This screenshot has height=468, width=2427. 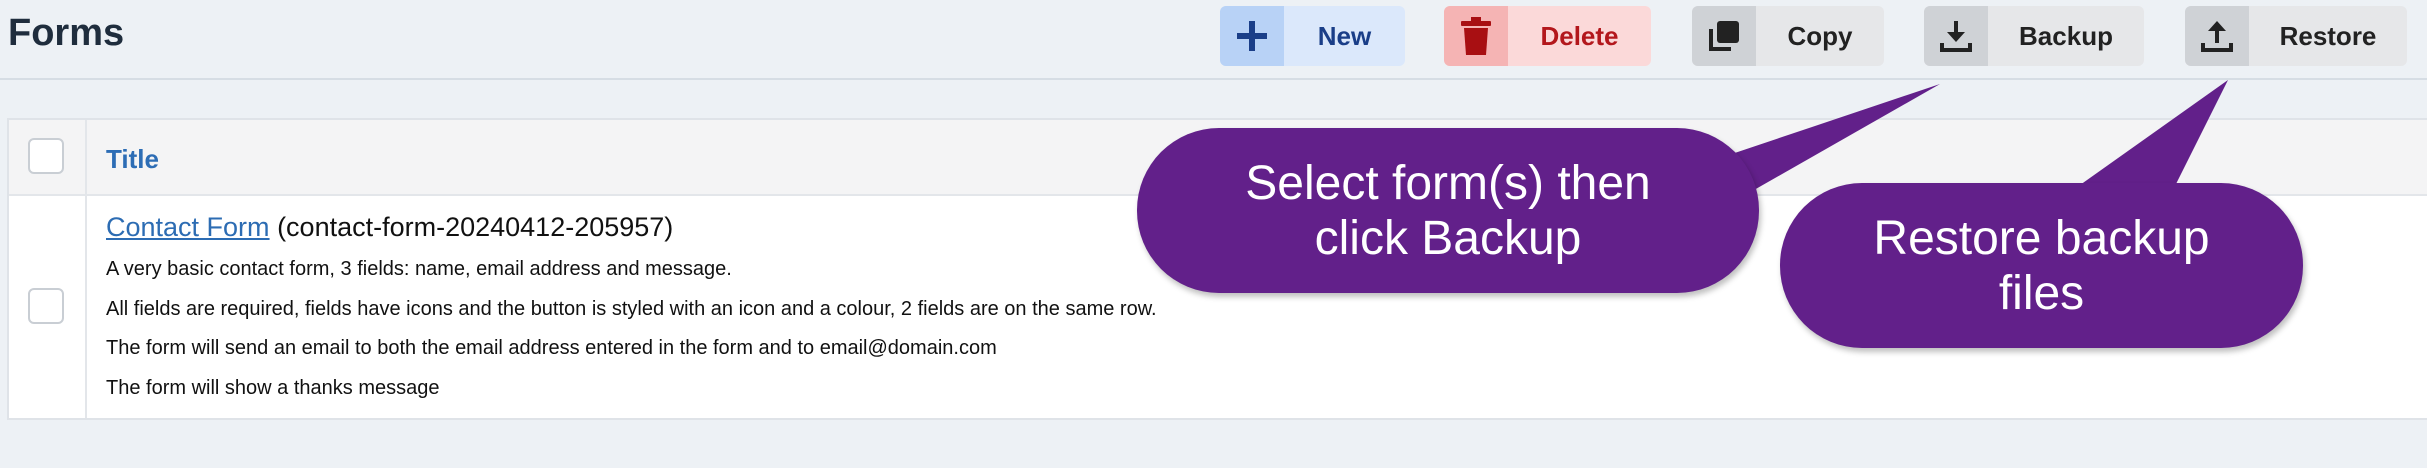 I want to click on restore-callout-line: files, so click(x=2041, y=293).